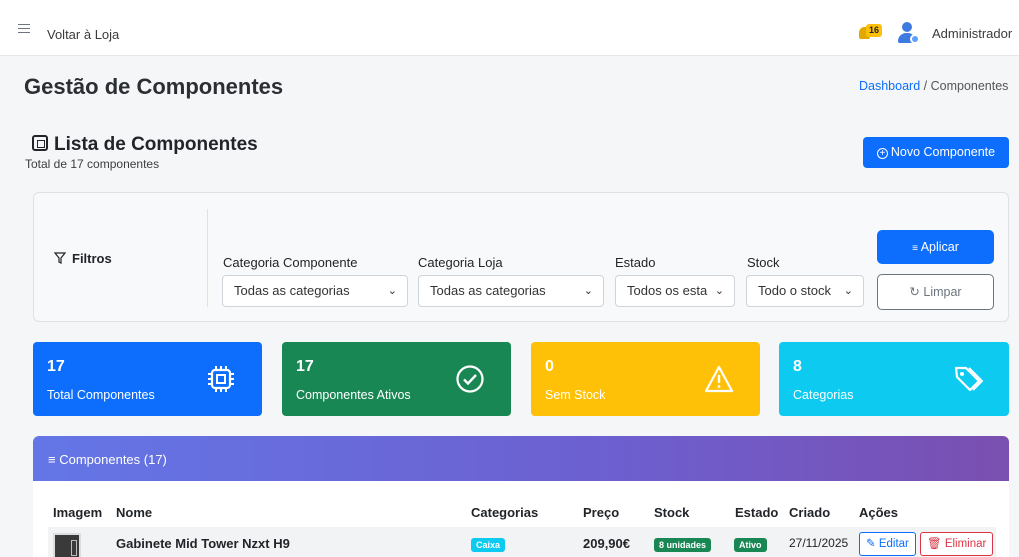 Image resolution: width=1019 pixels, height=557 pixels. I want to click on table-title: ≡ Componentes (17), so click(107, 459).